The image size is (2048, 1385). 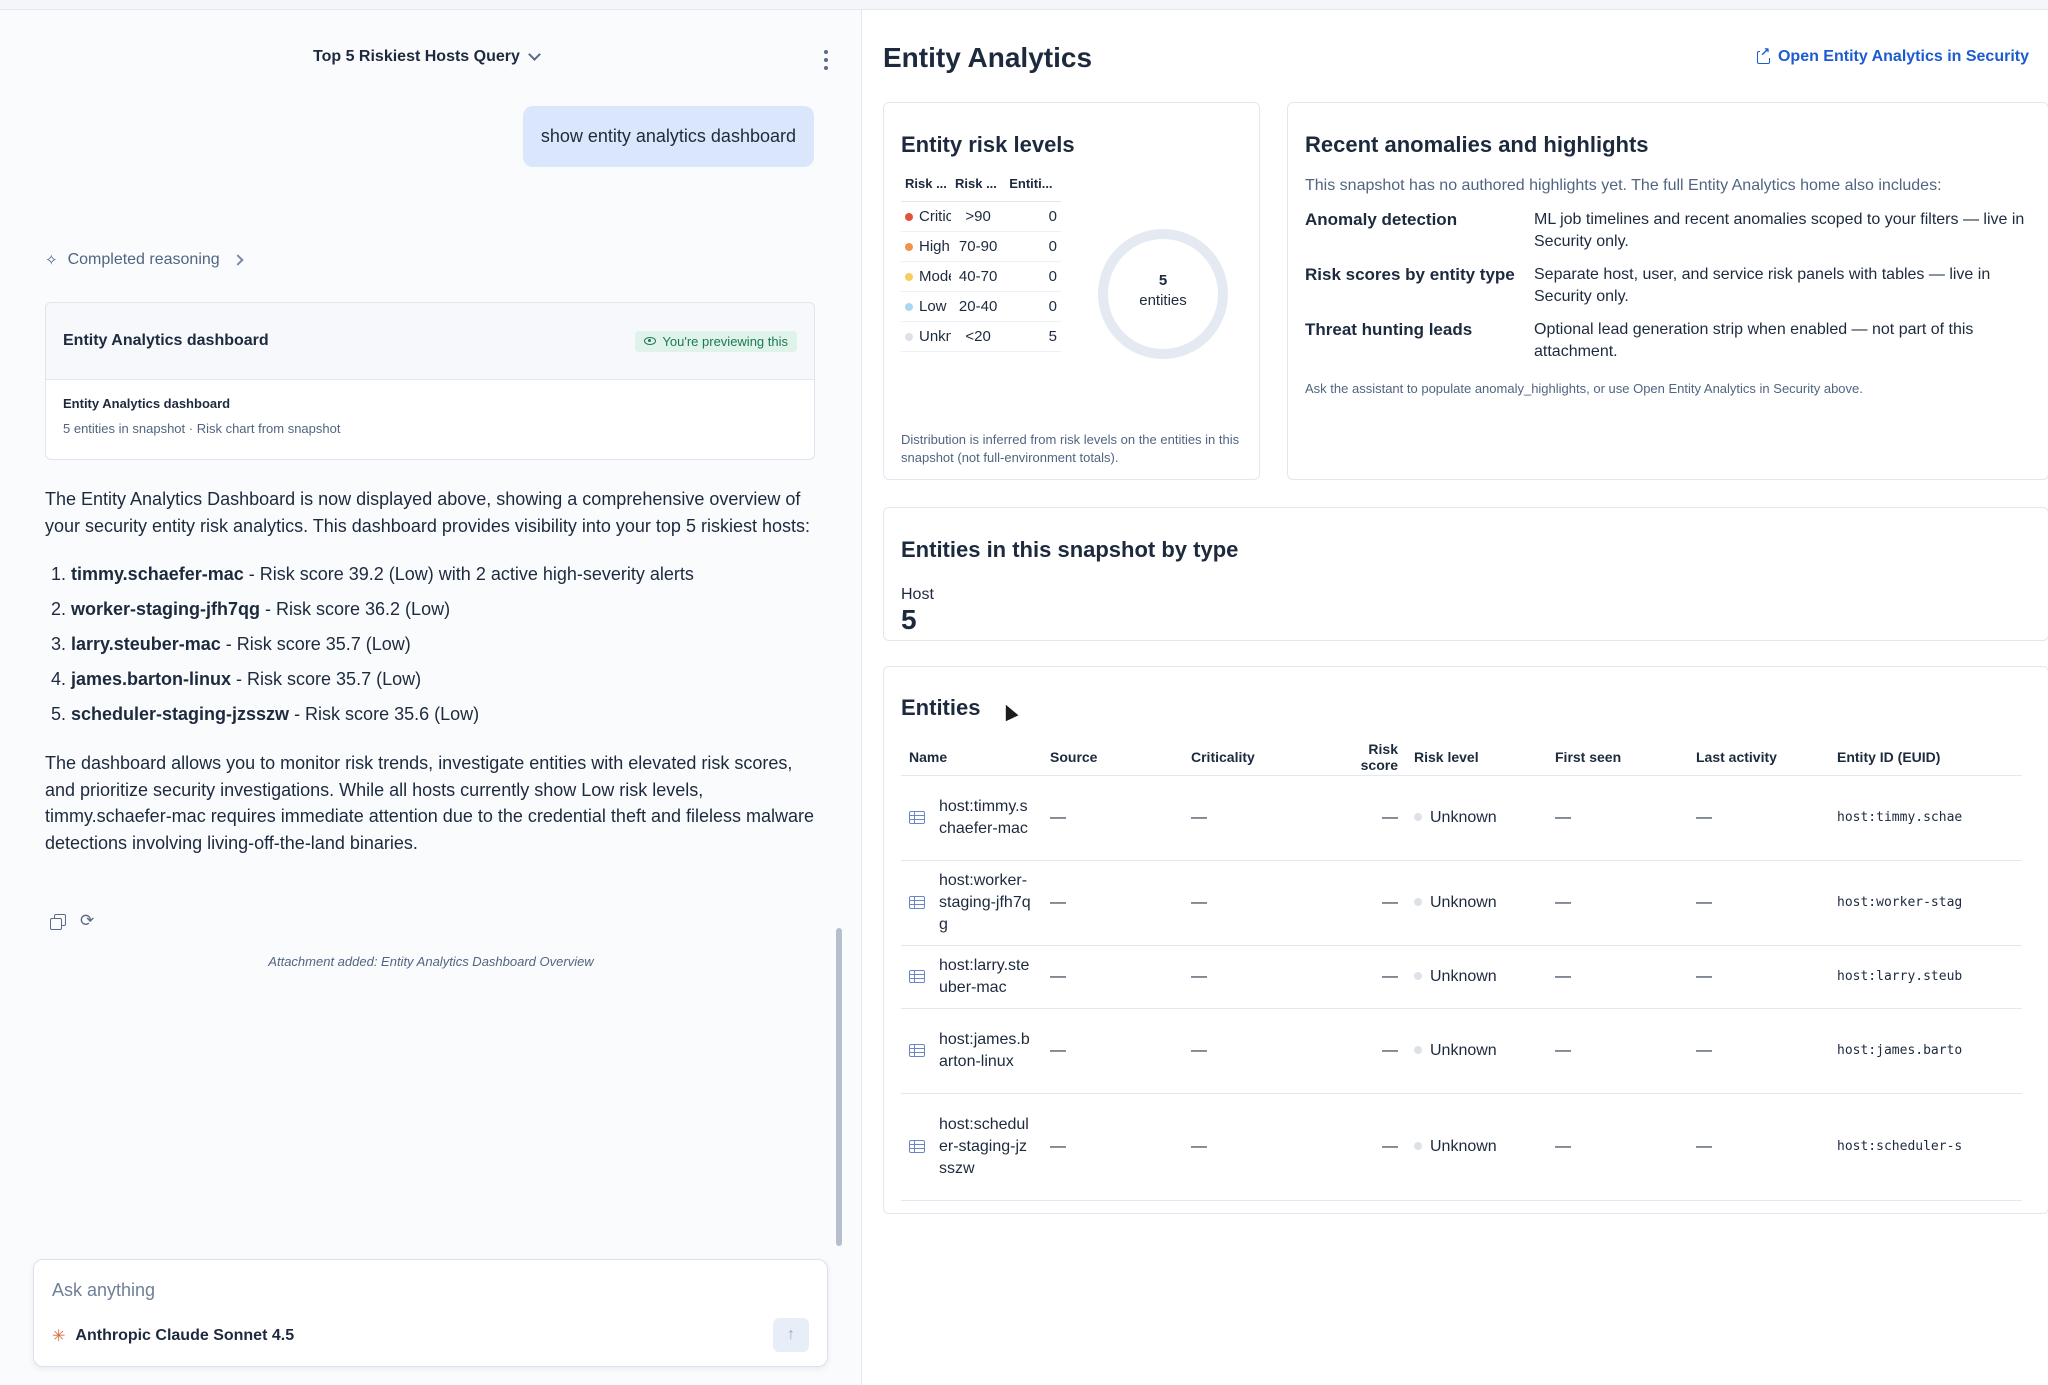 I want to click on chevron-right-icon, so click(x=238, y=260).